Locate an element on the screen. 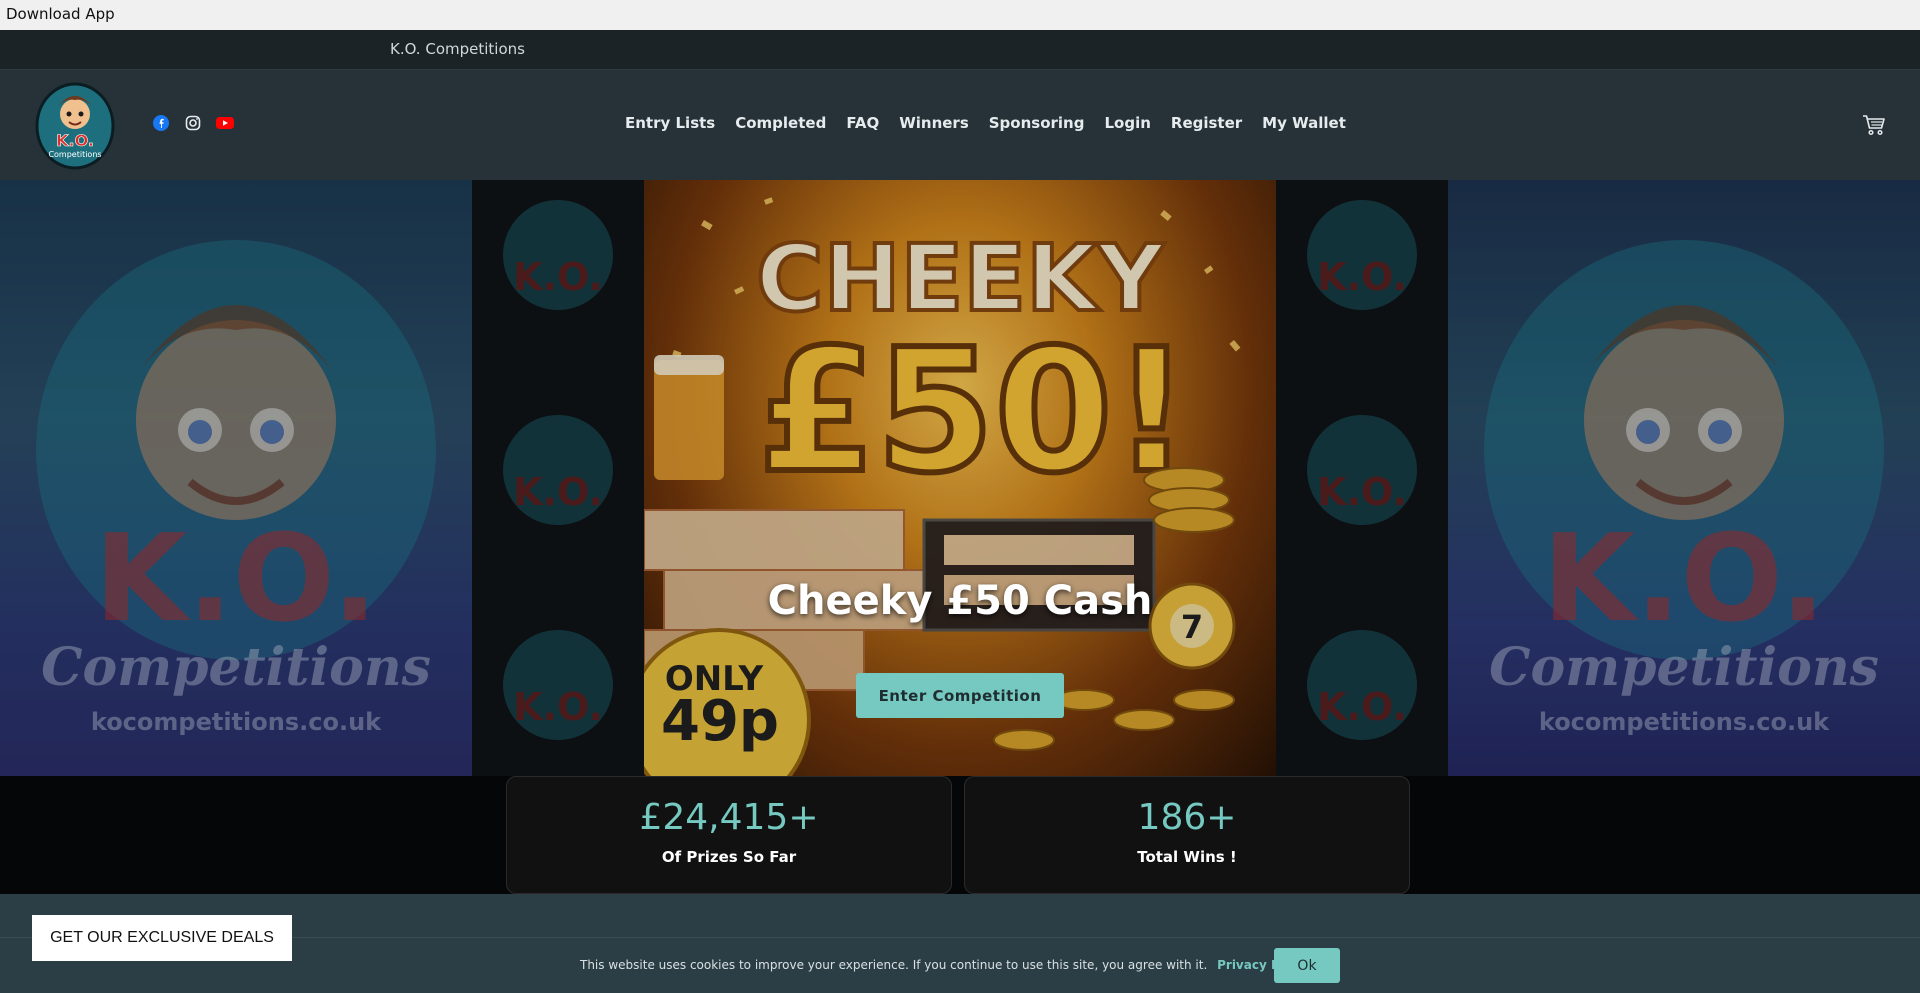 The width and height of the screenshot is (1920, 993). nav-register: Register is located at coordinates (1206, 123).